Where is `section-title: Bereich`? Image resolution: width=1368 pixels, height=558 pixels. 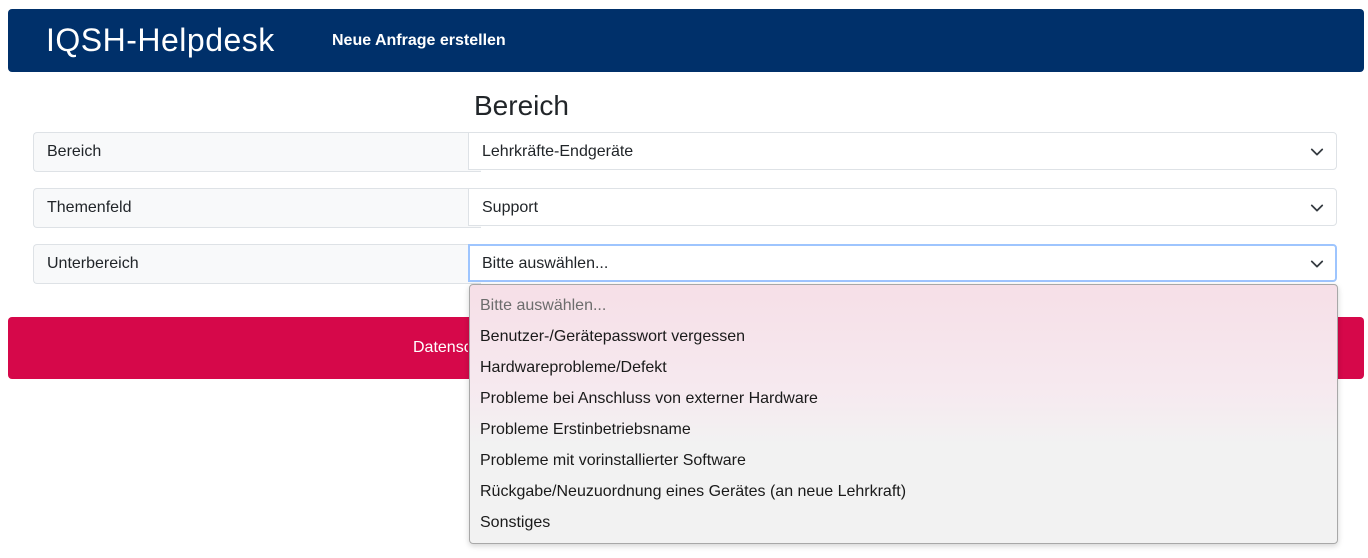 section-title: Bereich is located at coordinates (521, 105).